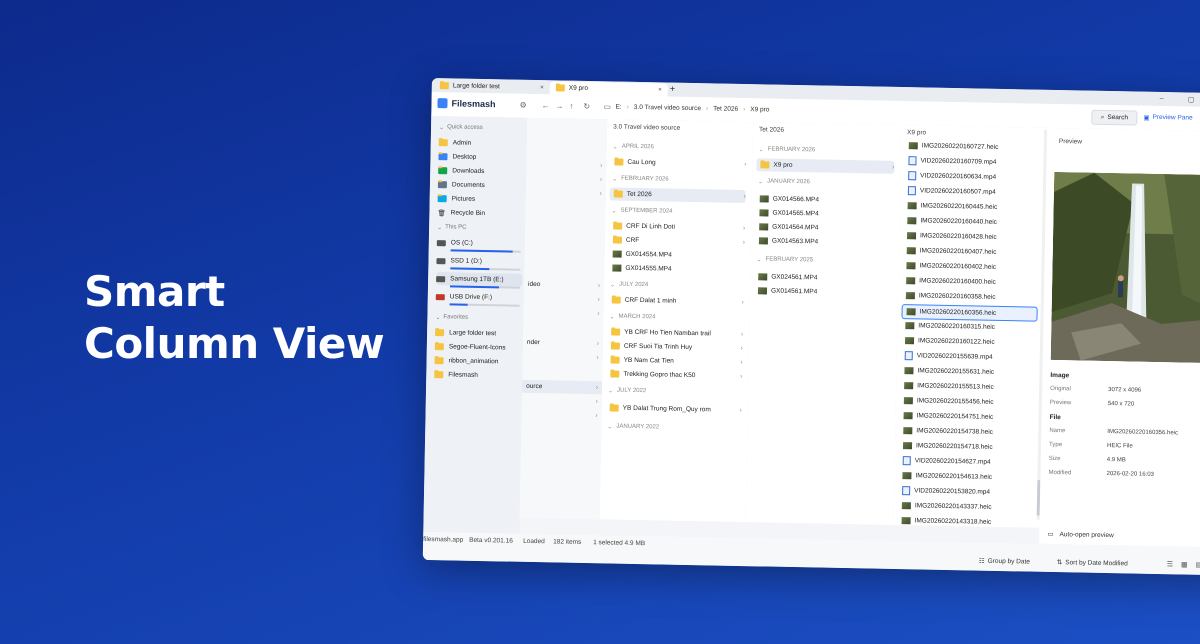 The image size is (1200, 644). What do you see at coordinates (677, 227) in the screenshot?
I see `folder-row: CRF Di Linh Doti ›` at bounding box center [677, 227].